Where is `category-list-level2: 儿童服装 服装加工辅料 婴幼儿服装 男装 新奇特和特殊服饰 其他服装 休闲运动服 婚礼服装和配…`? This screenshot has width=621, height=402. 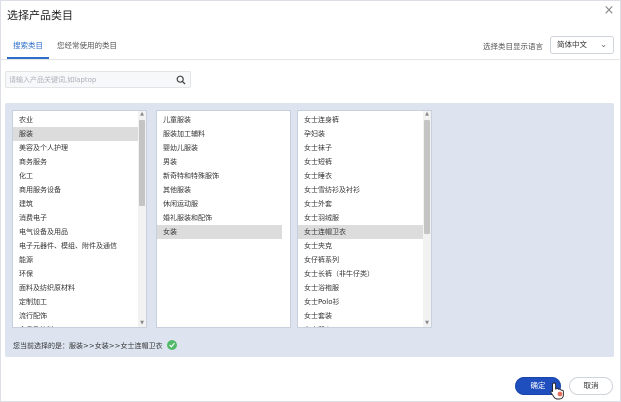 category-list-level2: 儿童服装 服装加工辅料 婴幼儿服装 男装 新奇特和特殊服饰 其他服装 休闲运动服 婚礼服装和配… is located at coordinates (223, 219).